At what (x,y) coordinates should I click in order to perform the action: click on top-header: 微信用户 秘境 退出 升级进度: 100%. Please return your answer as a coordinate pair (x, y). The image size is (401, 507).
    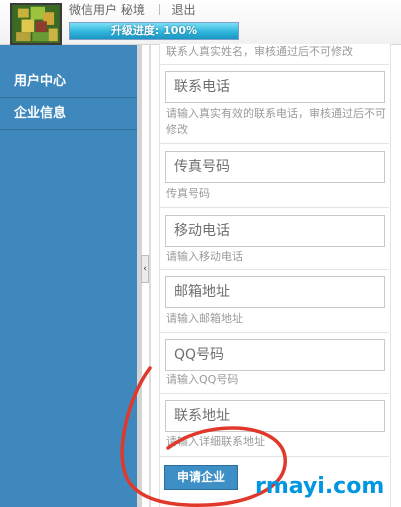
    Looking at the image, I should click on (200, 22).